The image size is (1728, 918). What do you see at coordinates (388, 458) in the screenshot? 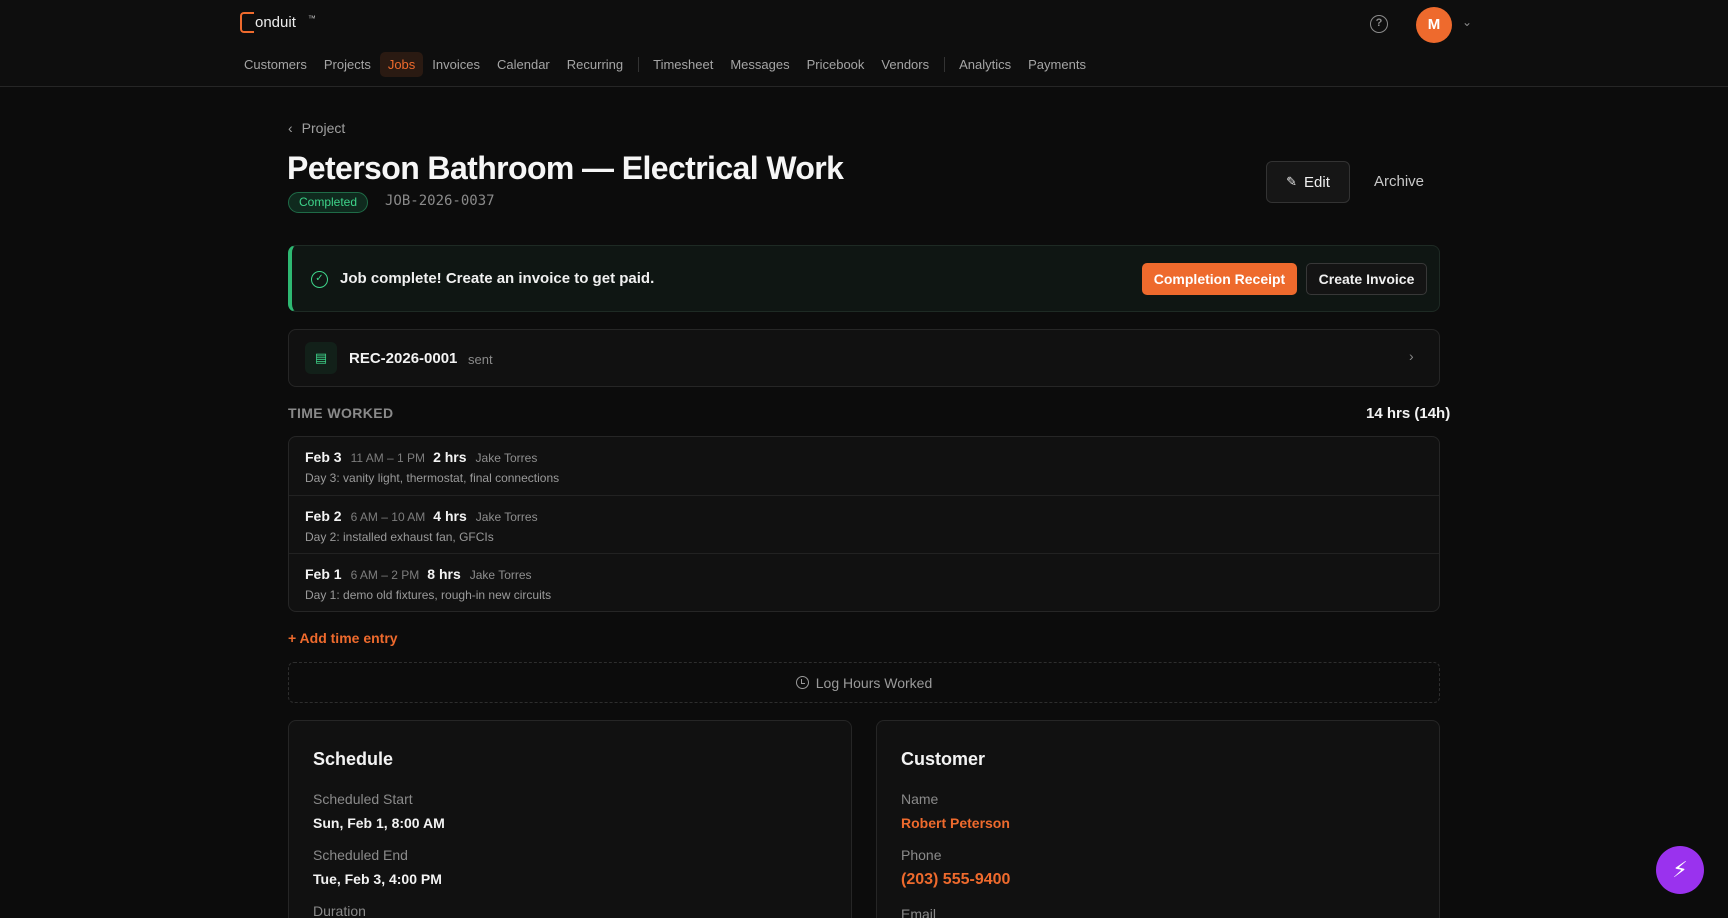
I see `time-entry-range: 11 AM – 1 PM` at bounding box center [388, 458].